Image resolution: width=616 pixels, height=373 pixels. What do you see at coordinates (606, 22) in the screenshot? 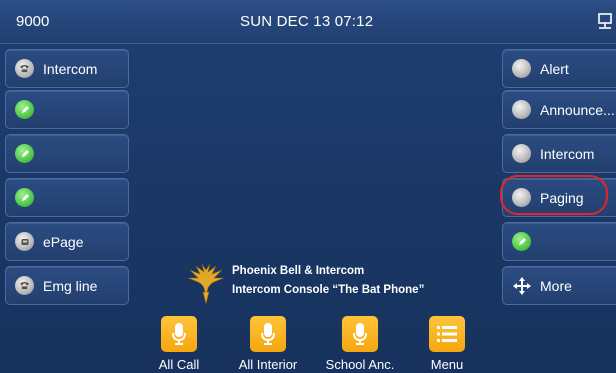
I see `network-icon` at bounding box center [606, 22].